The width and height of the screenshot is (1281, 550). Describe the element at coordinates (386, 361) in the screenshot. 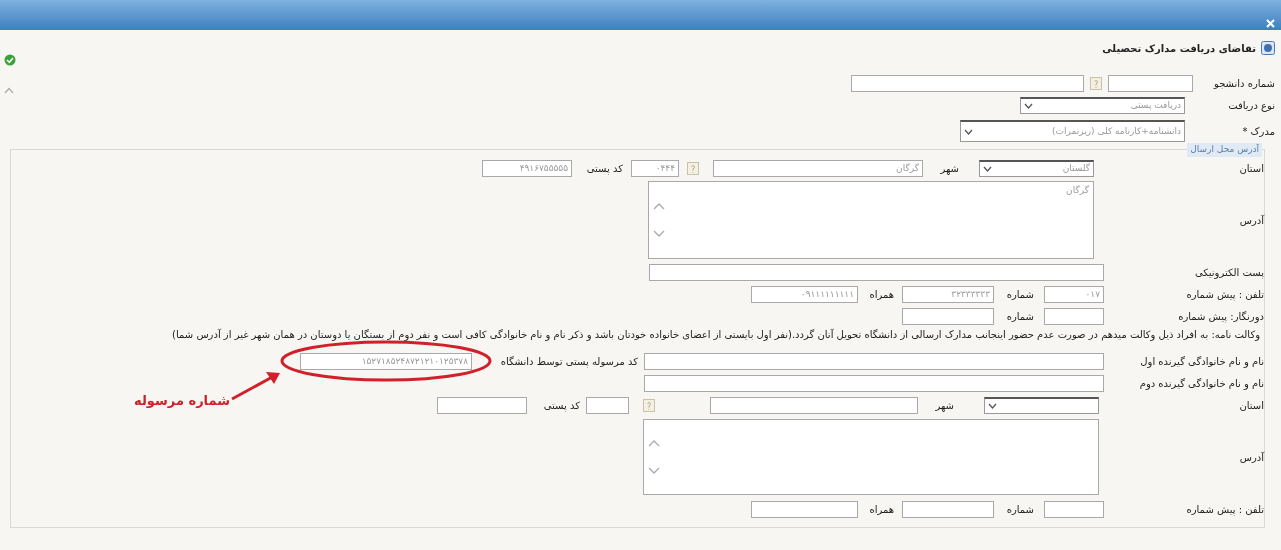

I see `tracking-code-field: ۱۵۲۷۱۸۵۲۴۸۷۲۱۲۱۰۱۲۵۳۷۸` at that location.